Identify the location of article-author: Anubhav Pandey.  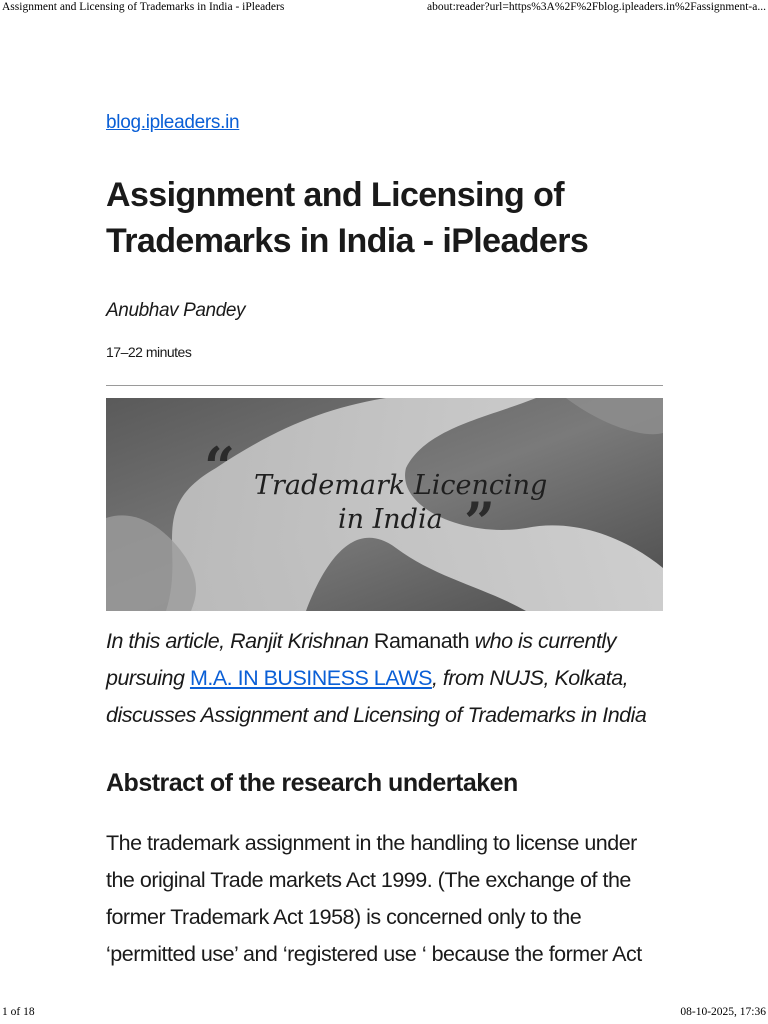
(176, 310).